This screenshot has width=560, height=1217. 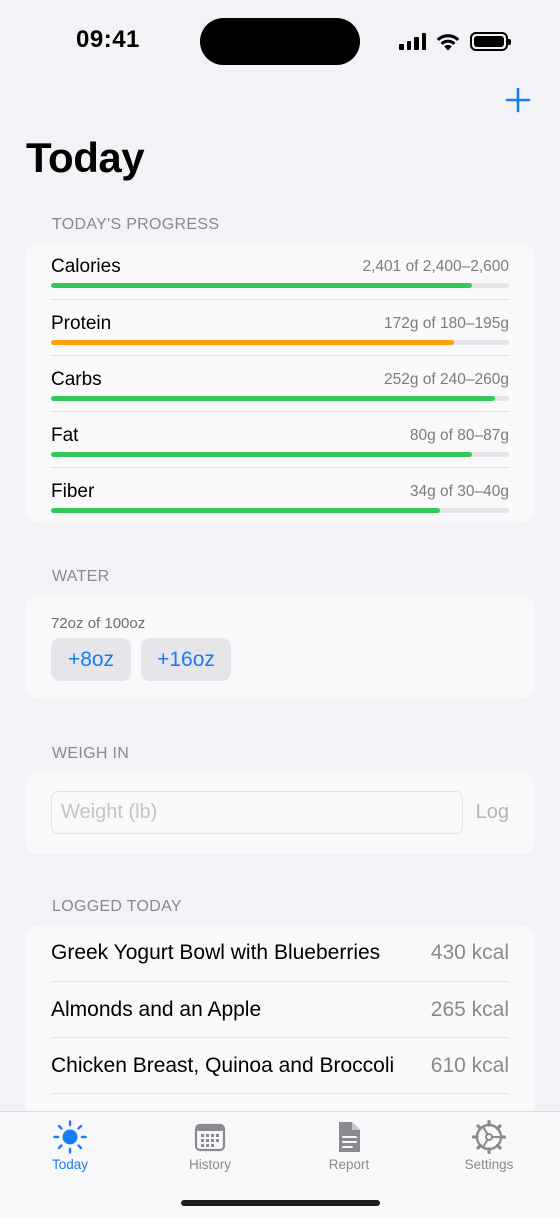 I want to click on progress-value: 252g of 240–260g, so click(x=446, y=379).